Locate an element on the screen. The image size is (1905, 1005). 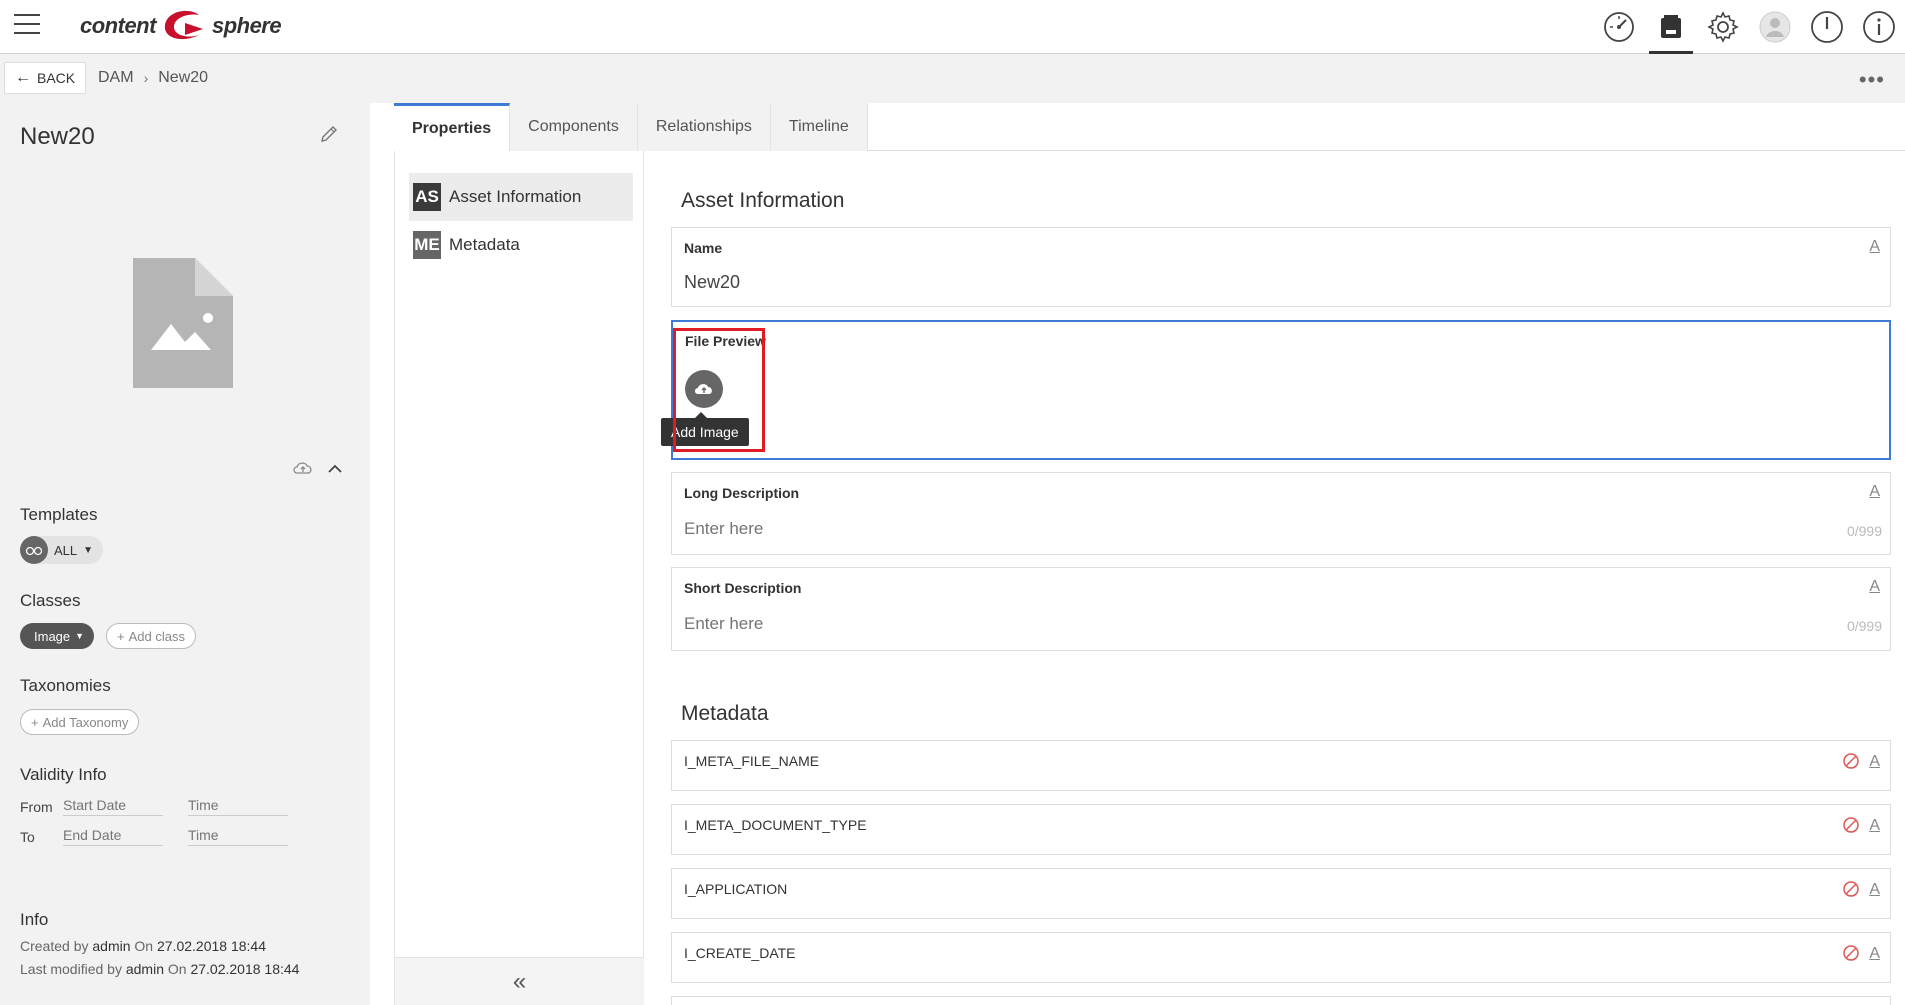
templates-value: ALL is located at coordinates (66, 550).